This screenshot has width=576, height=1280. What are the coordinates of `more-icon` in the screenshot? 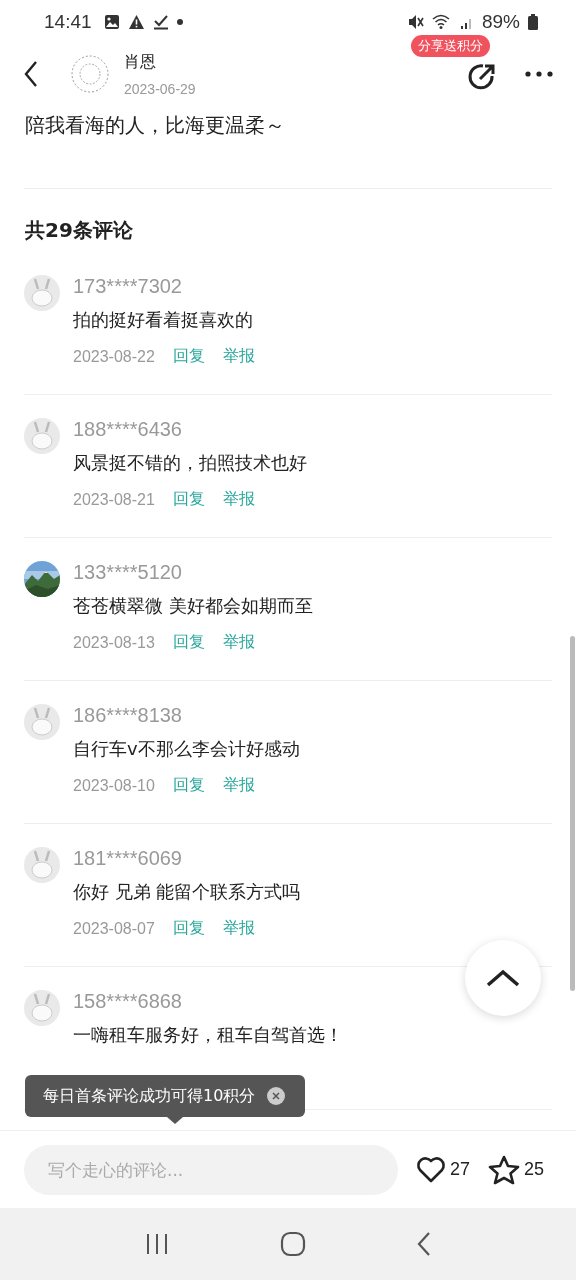 It's located at (539, 74).